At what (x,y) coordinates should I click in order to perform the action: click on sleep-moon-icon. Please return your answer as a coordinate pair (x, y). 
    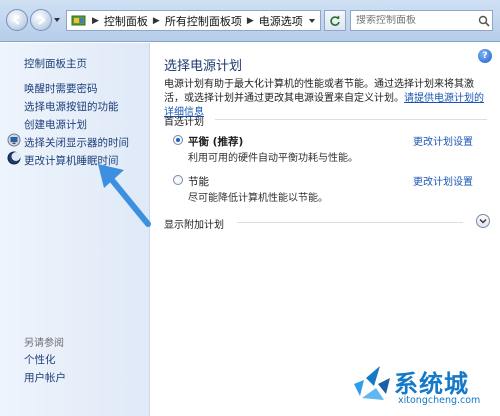
    Looking at the image, I should click on (14, 158).